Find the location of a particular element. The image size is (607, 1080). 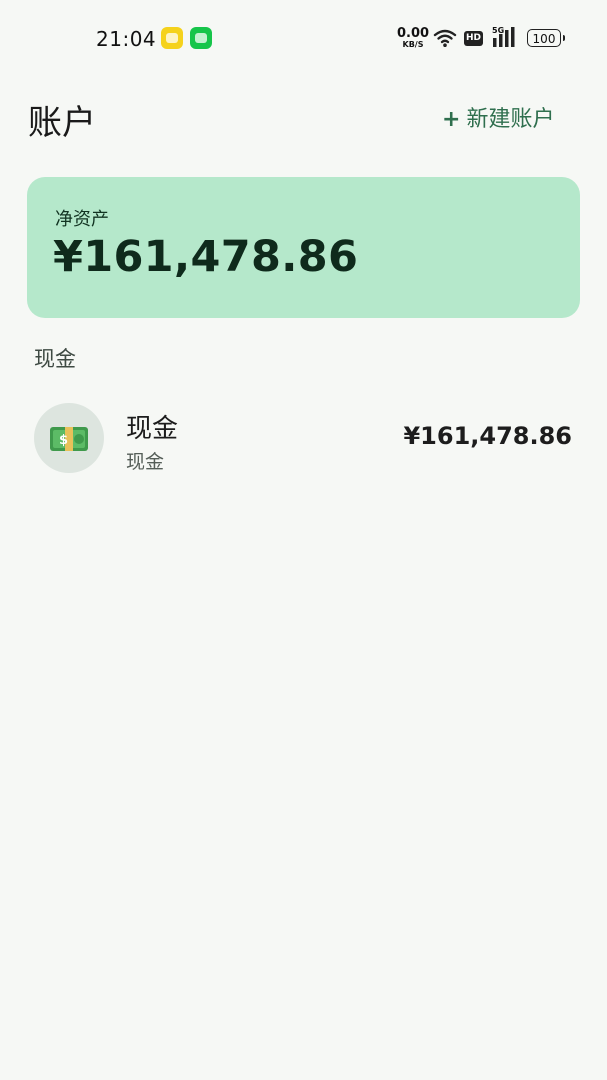

net-worth-value: ¥161,478.86 is located at coordinates (206, 257).